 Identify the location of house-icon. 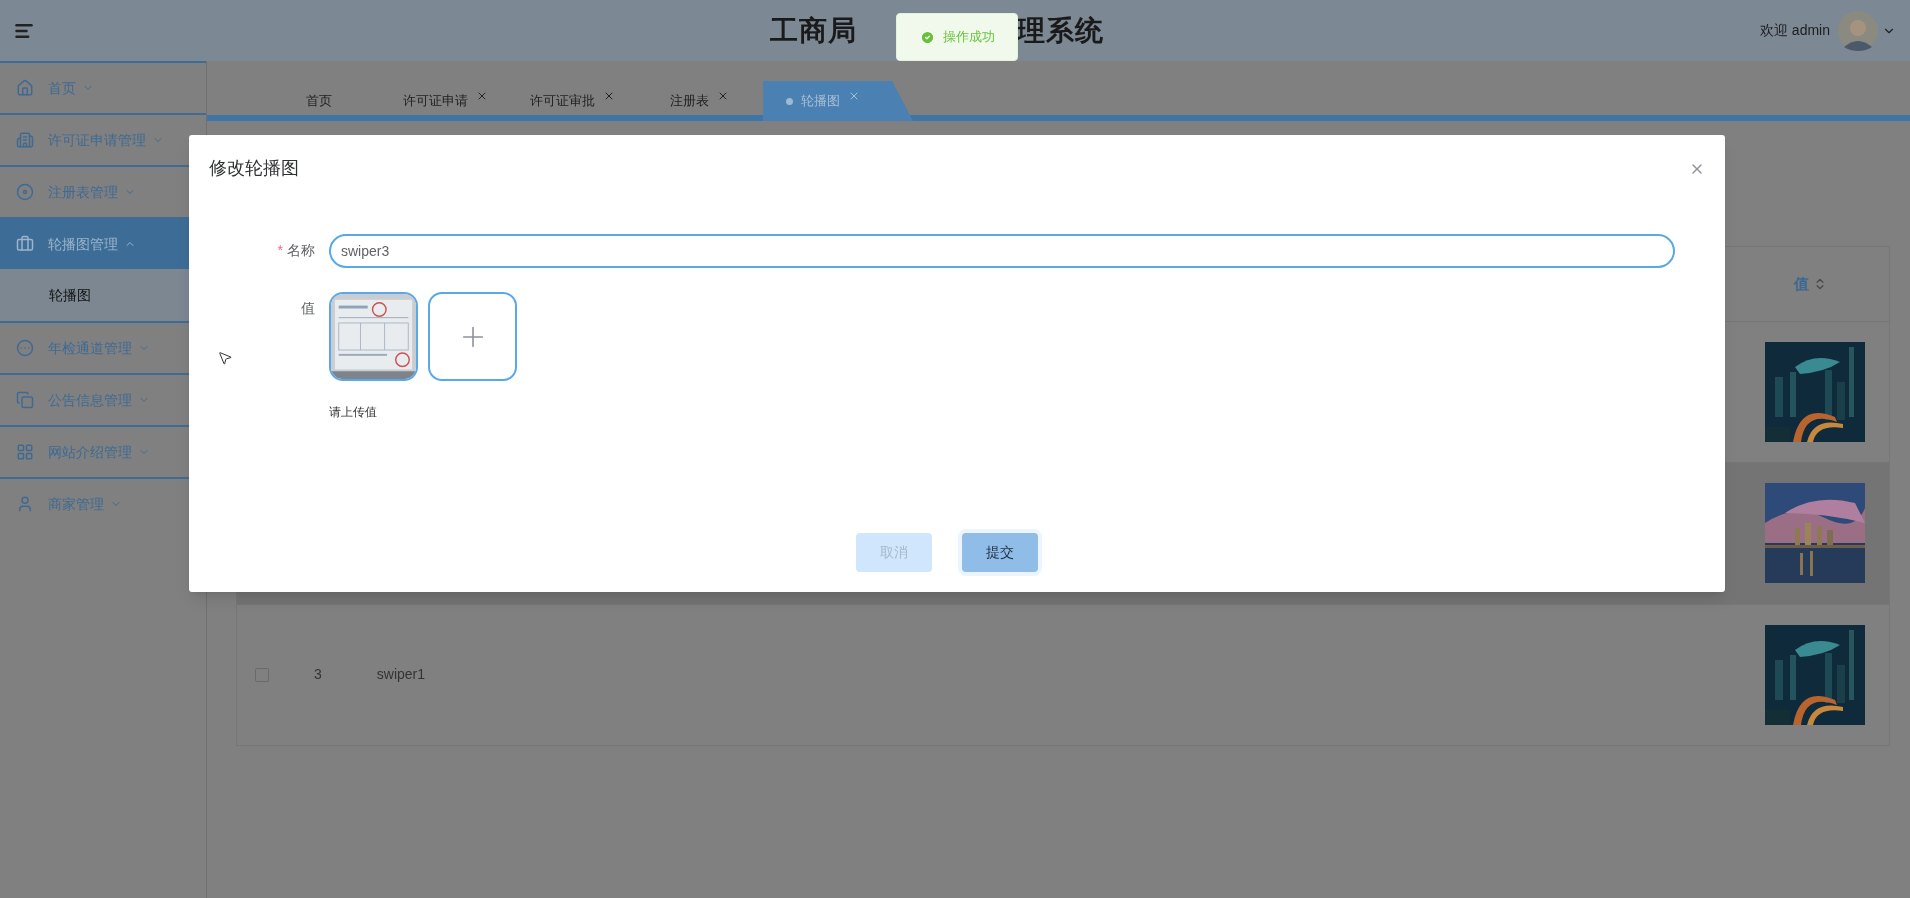
(25, 88).